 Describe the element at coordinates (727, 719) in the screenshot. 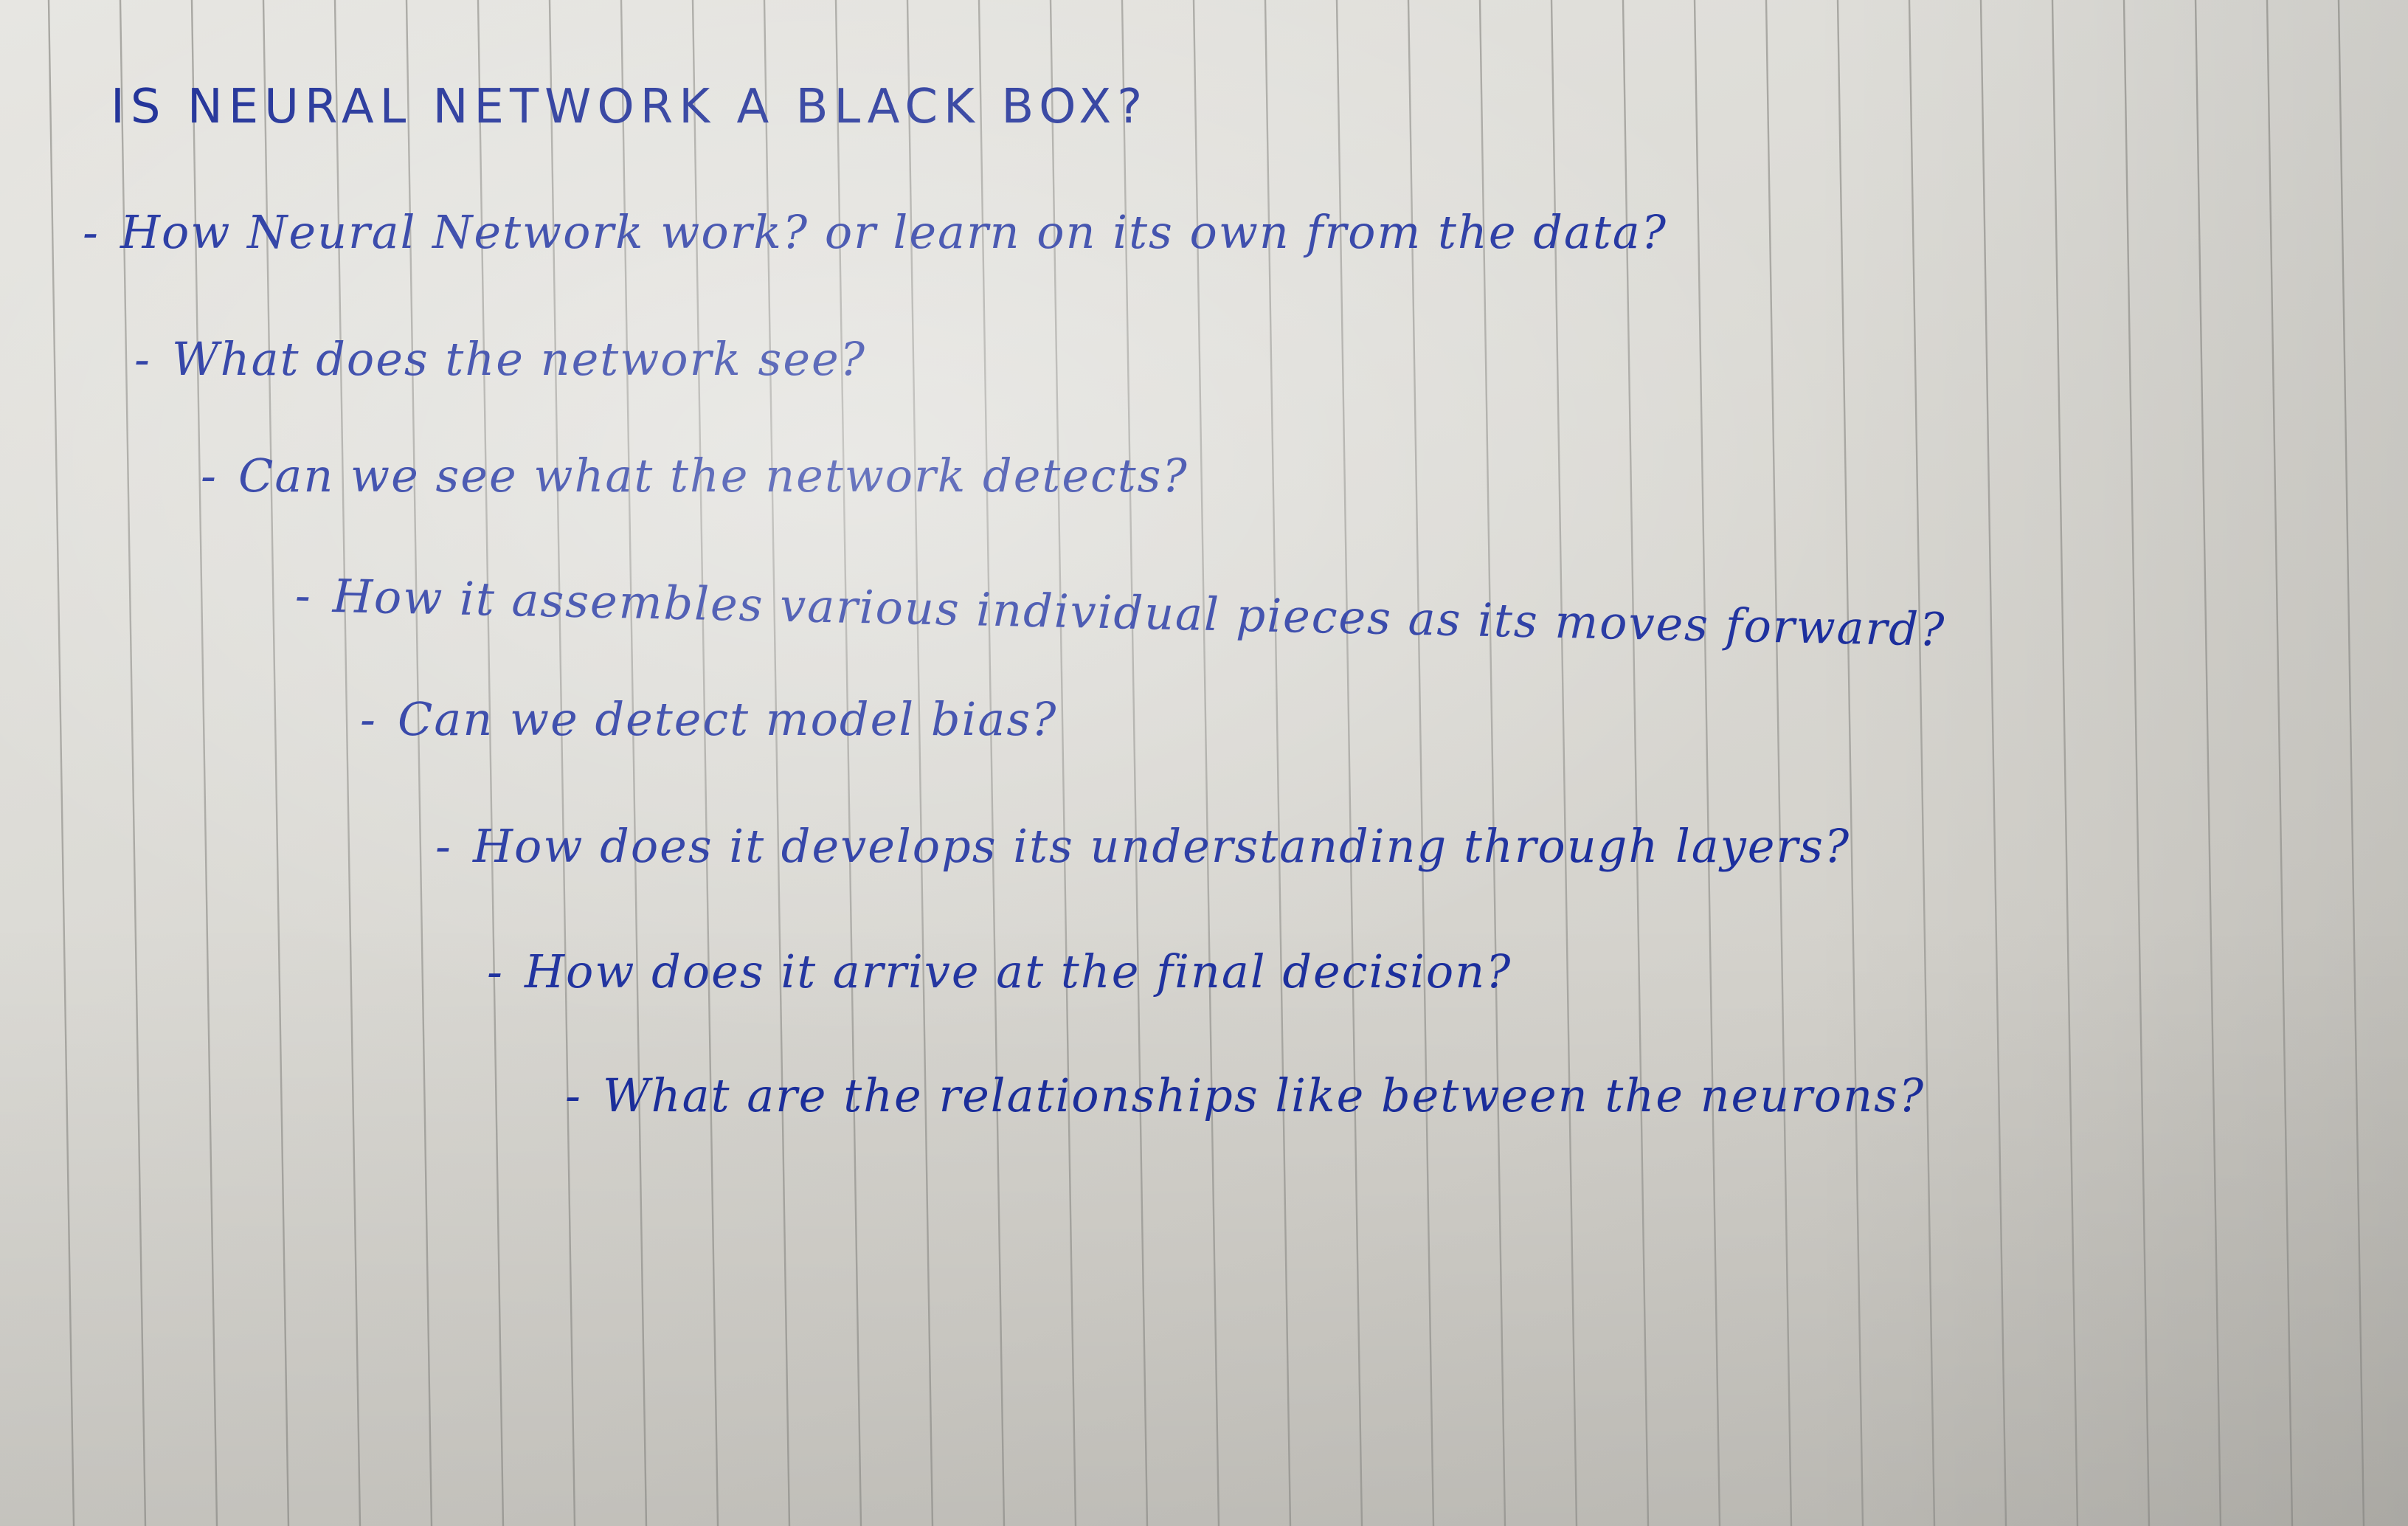

I see `note-line-5-text: Can we detect model bias?` at that location.